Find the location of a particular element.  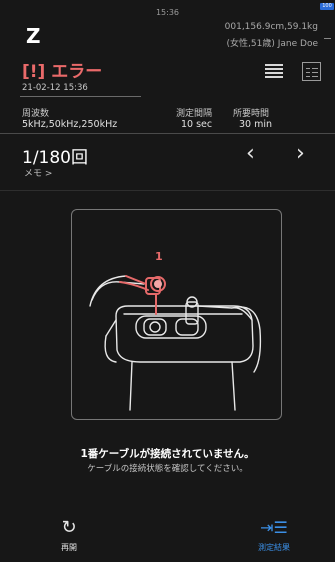

list-view-icon is located at coordinates (274, 72).